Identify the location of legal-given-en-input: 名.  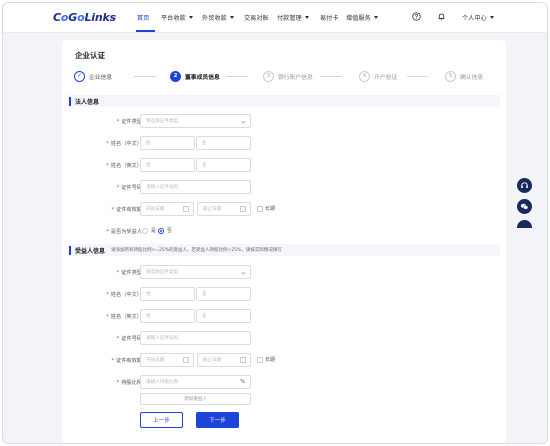
(223, 165).